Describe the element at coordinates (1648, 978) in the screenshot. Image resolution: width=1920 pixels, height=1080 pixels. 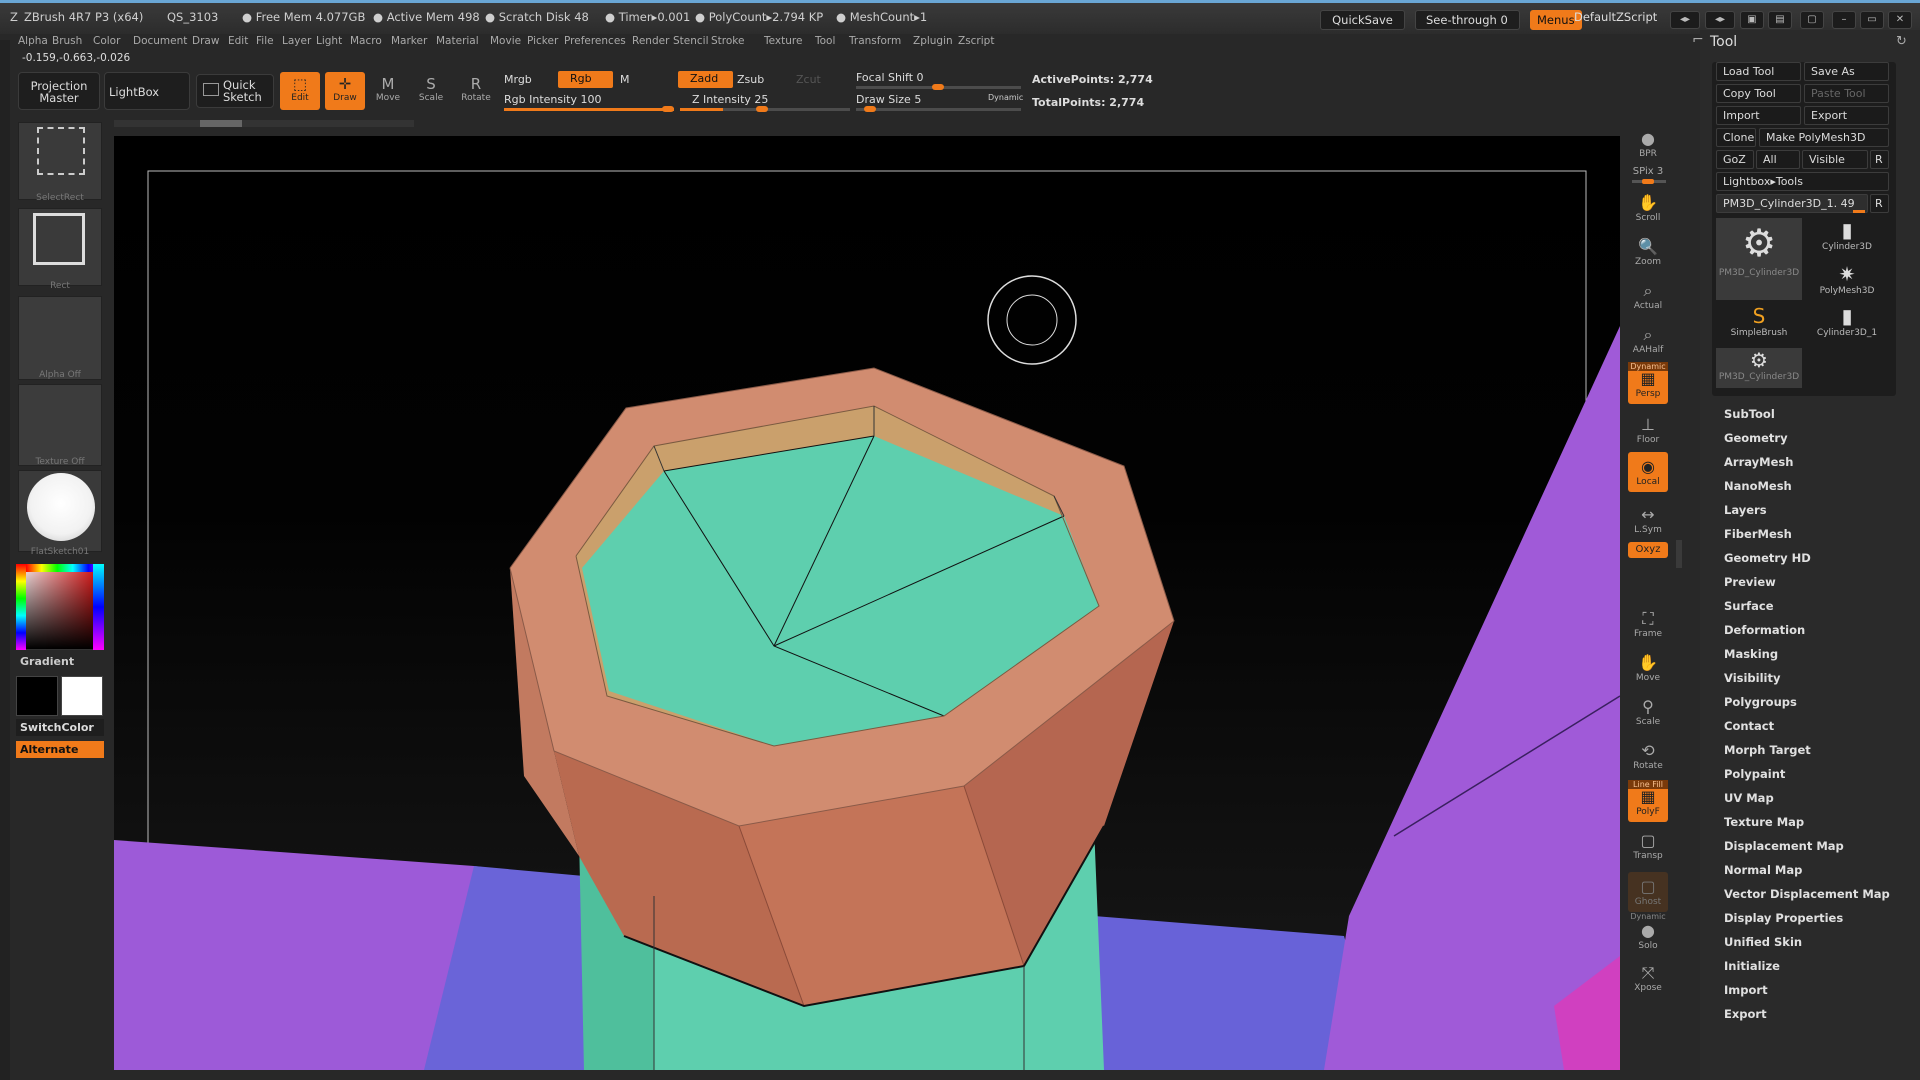
I see `xpose-button: ⤧ Xpose` at that location.